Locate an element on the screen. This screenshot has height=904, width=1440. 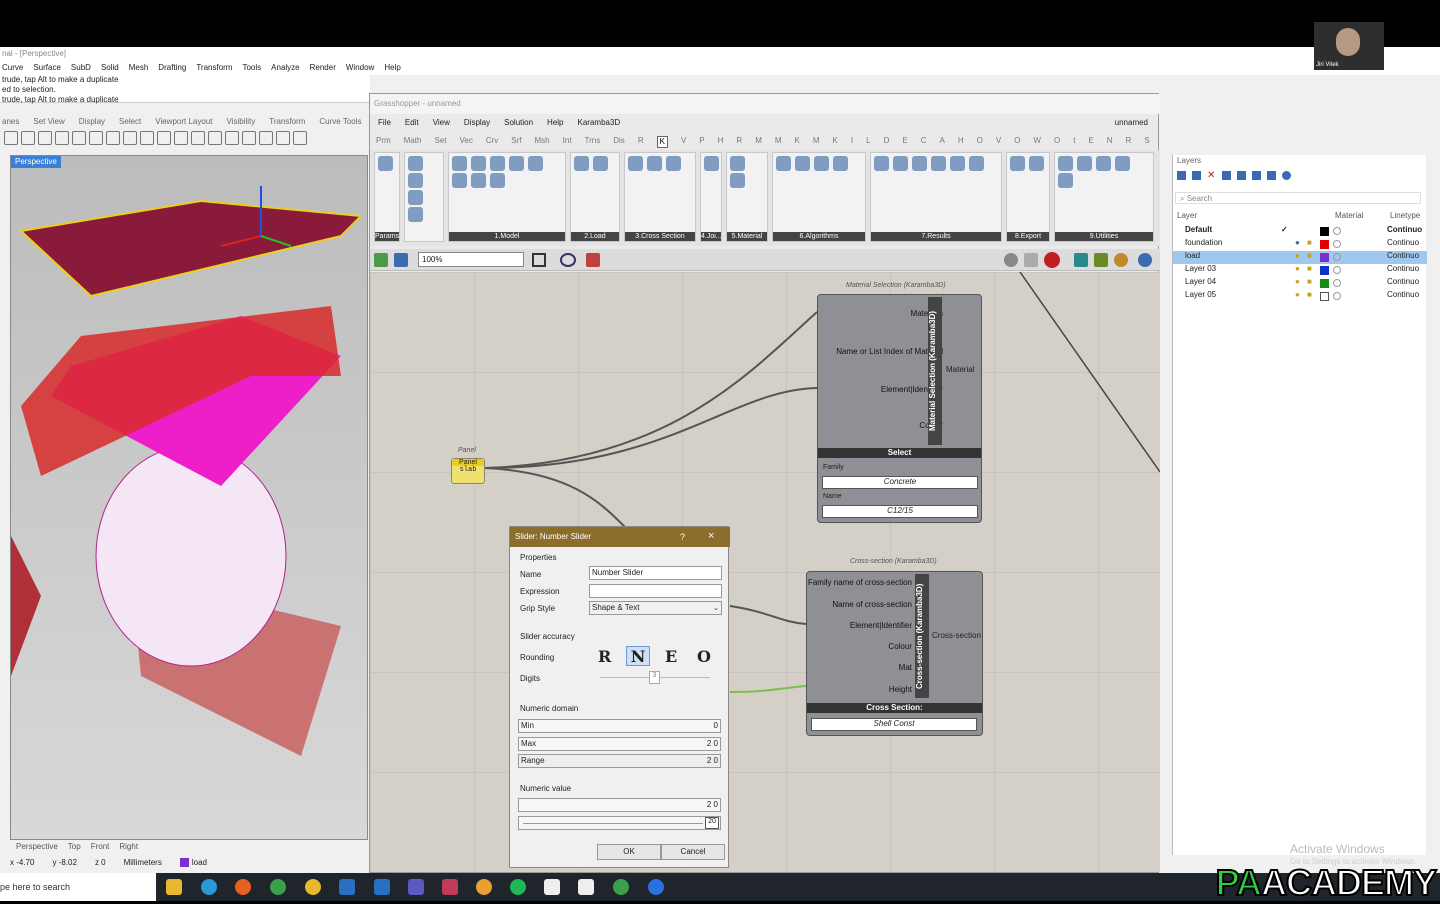
gh-tab: N is located at coordinates (1110, 142).